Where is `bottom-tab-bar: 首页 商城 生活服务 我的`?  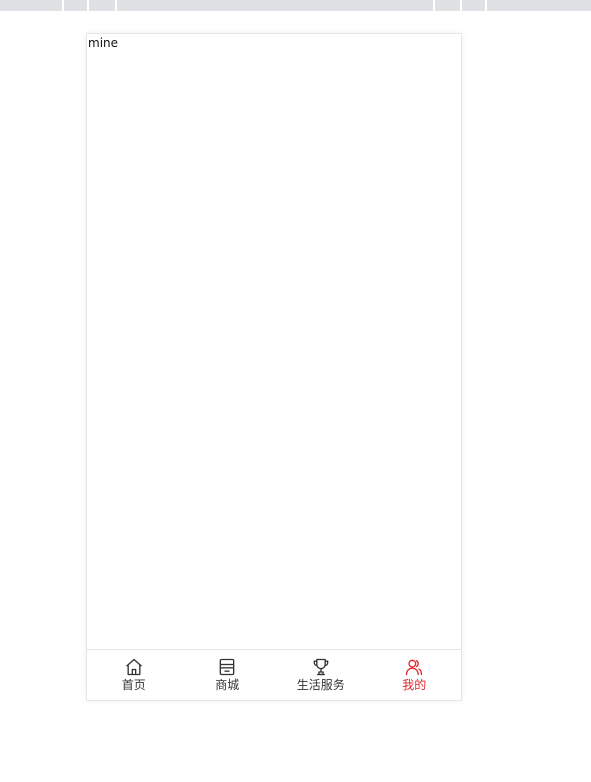 bottom-tab-bar: 首页 商城 生活服务 我的 is located at coordinates (274, 674).